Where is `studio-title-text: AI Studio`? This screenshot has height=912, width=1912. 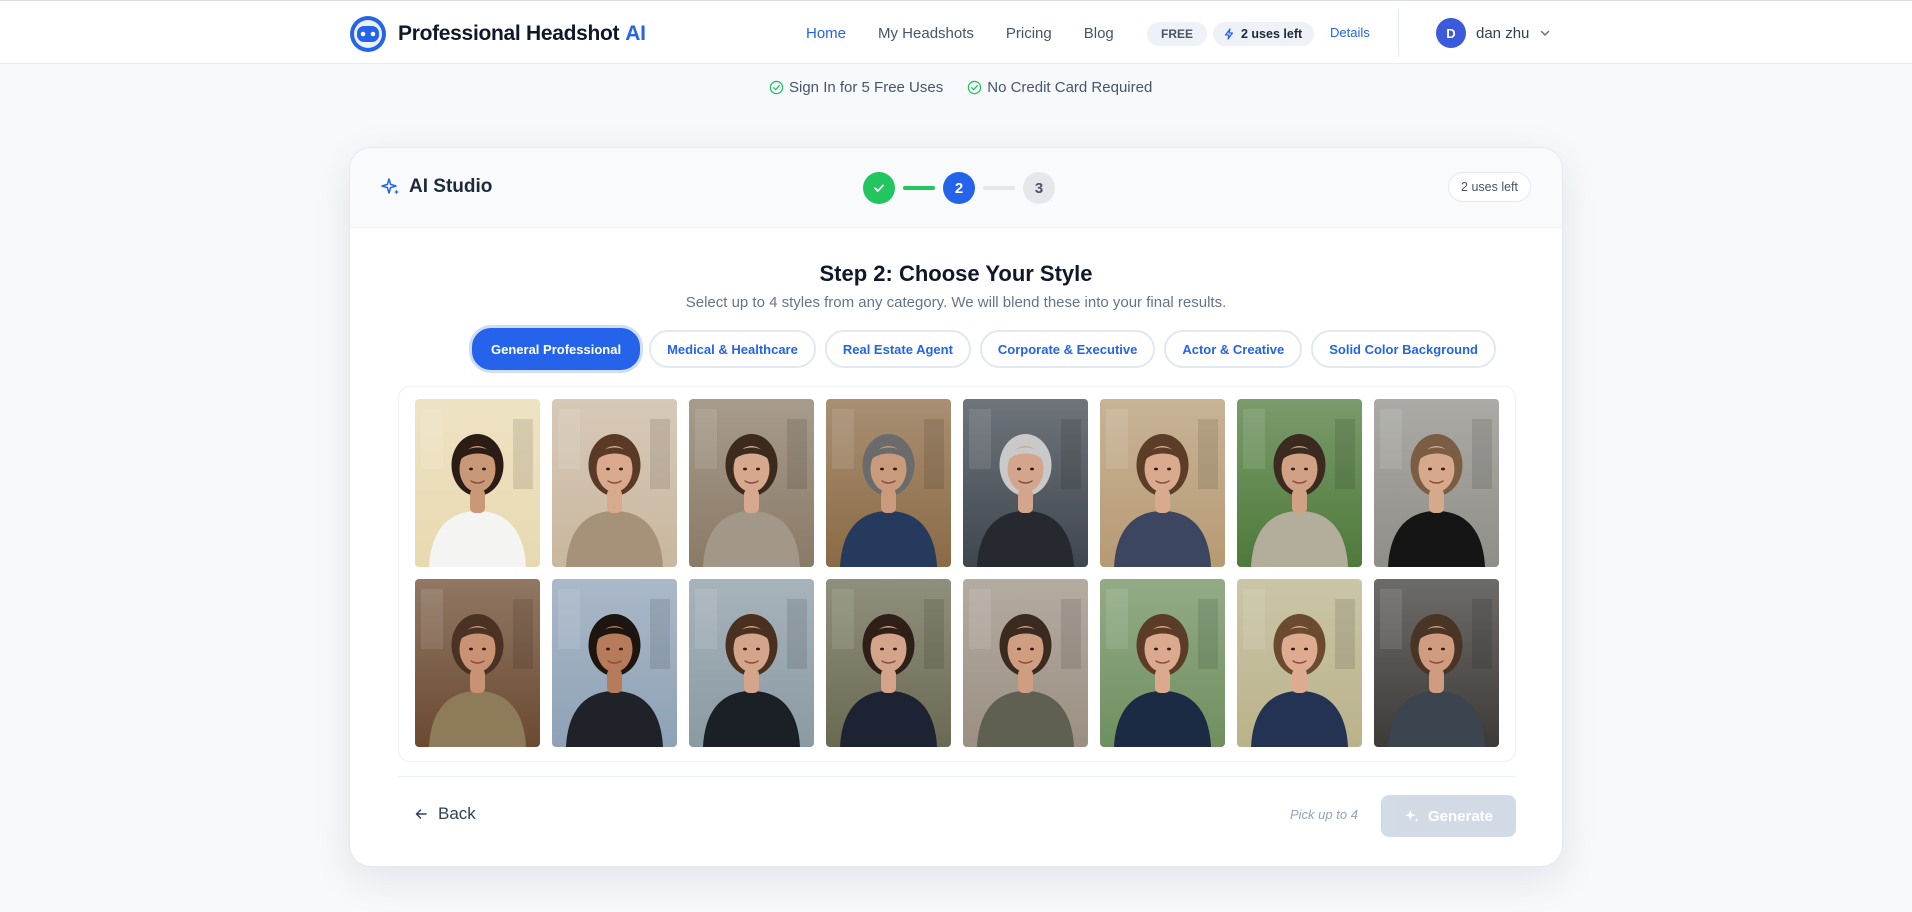
studio-title-text: AI Studio is located at coordinates (451, 186).